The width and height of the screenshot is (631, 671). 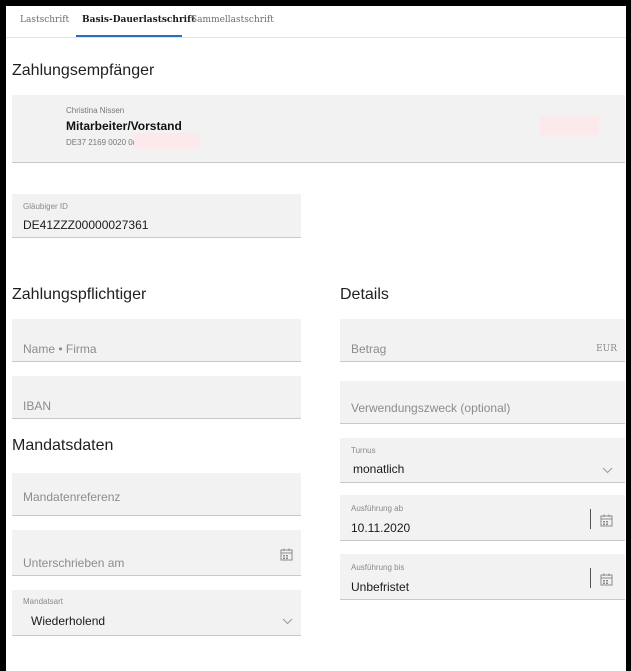 I want to click on end-date-label: Ausführung bis, so click(x=378, y=567).